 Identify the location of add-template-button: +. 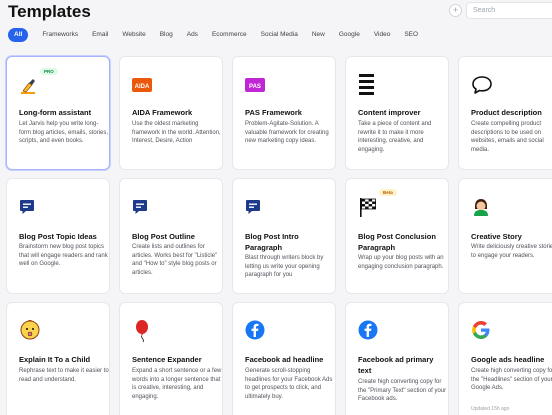
(455, 10).